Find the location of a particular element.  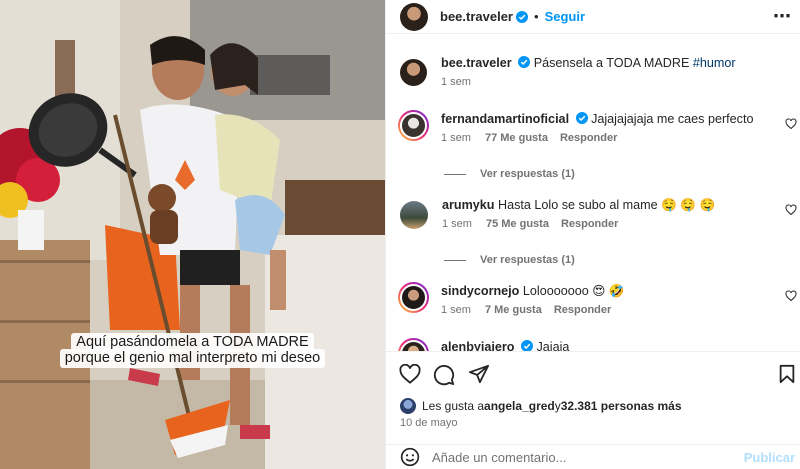

bookmark-icon is located at coordinates (787, 374).